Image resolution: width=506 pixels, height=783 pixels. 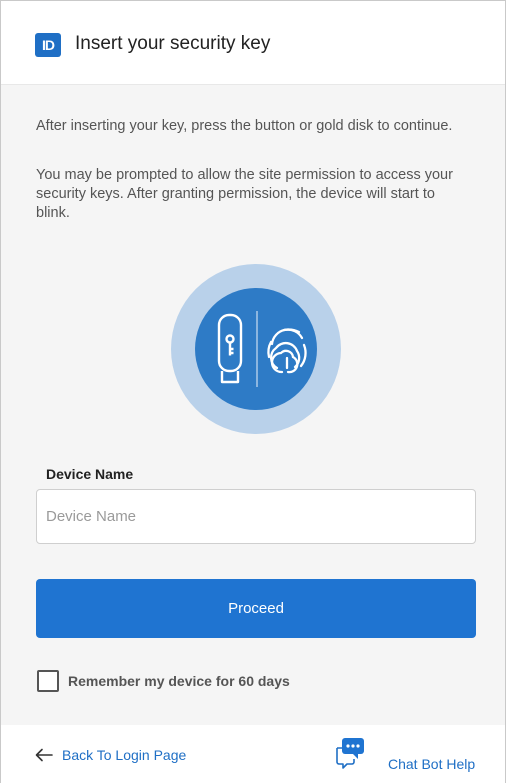 What do you see at coordinates (405, 753) in the screenshot?
I see `chat-bot-help-link: Chat Bot Help` at bounding box center [405, 753].